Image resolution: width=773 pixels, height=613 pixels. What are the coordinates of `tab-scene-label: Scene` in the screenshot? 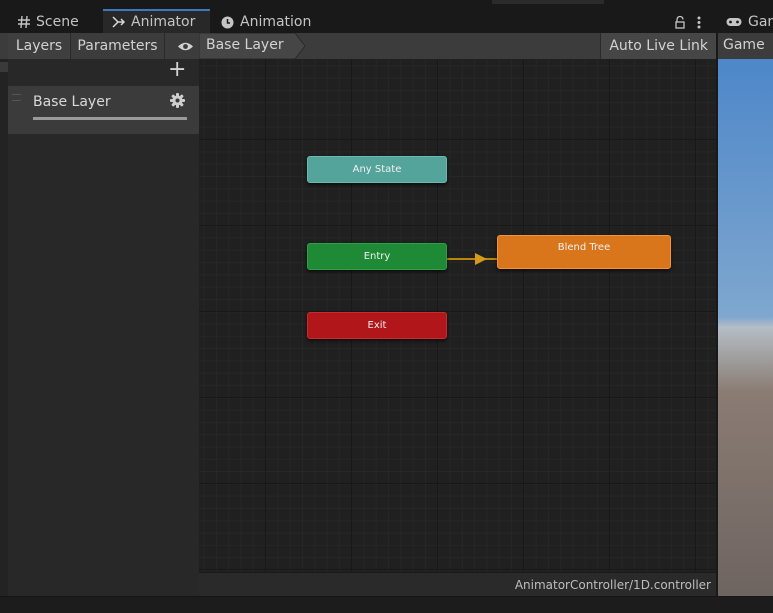 It's located at (57, 22).